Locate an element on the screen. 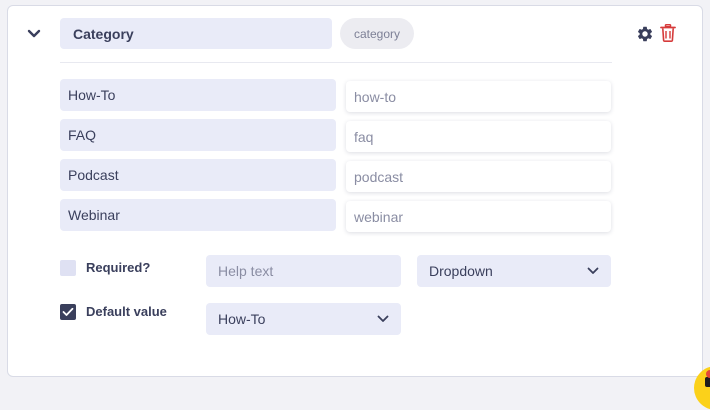 This screenshot has height=410, width=710. checkmark-icon is located at coordinates (68, 311).